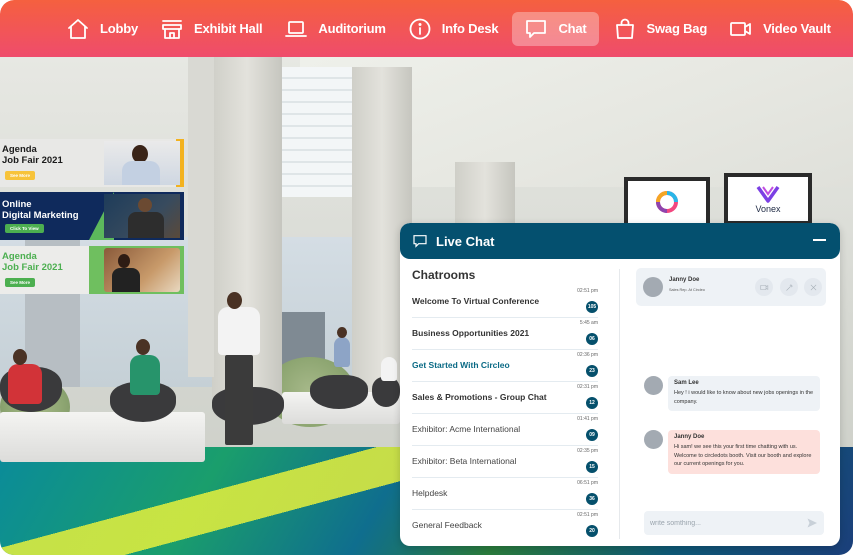  I want to click on minimize-icon, so click(819, 240).